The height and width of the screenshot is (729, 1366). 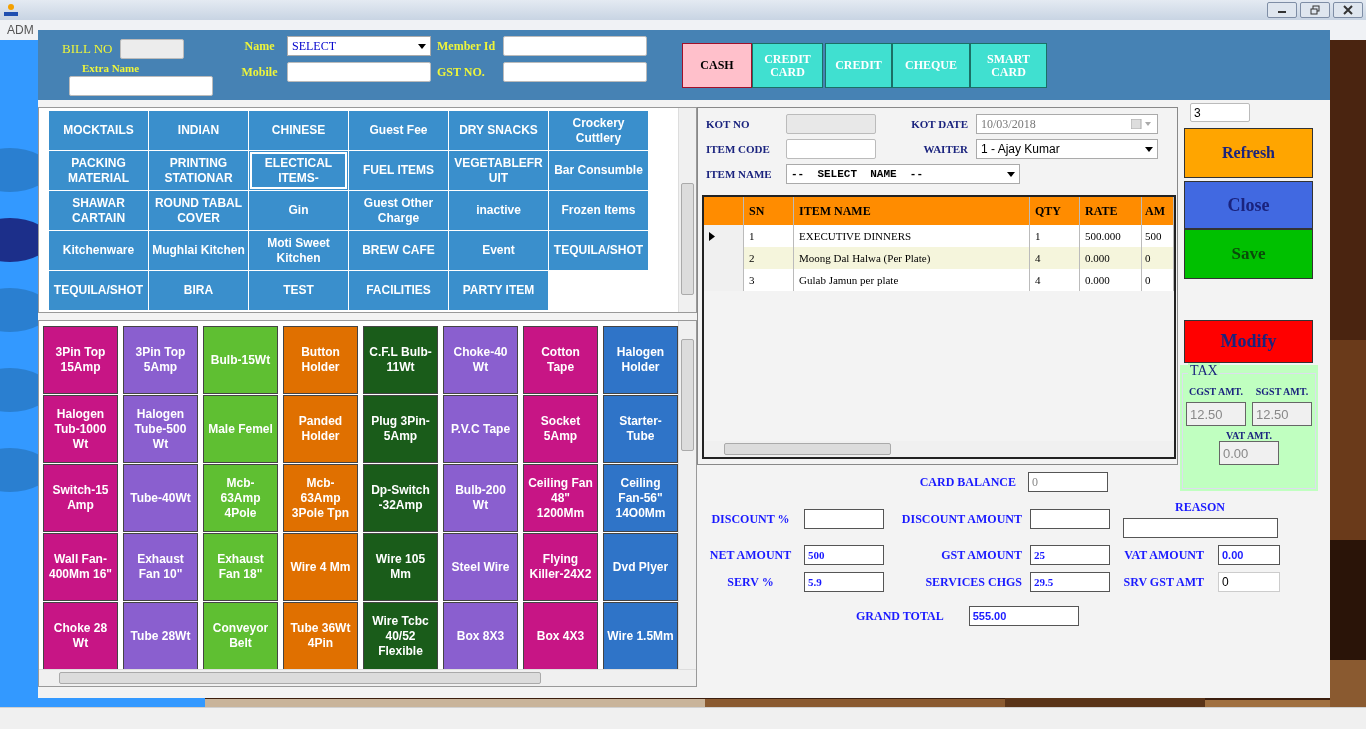 What do you see at coordinates (900, 616) in the screenshot?
I see `grand-total-label: GRAND TOTAL` at bounding box center [900, 616].